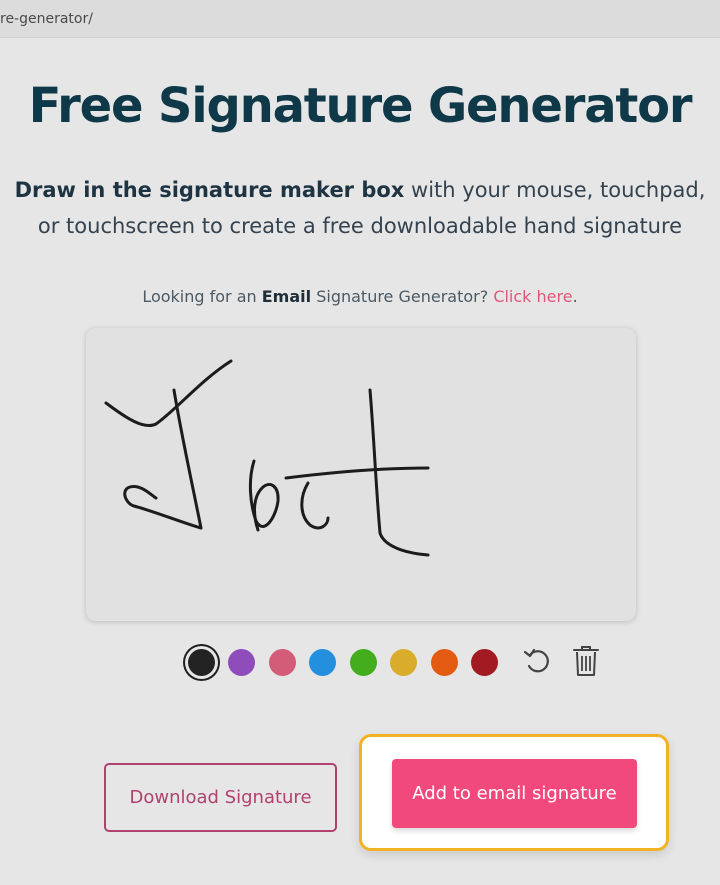  Describe the element at coordinates (514, 793) in the screenshot. I see `add-to-email-signature-button: Add to email signature` at that location.